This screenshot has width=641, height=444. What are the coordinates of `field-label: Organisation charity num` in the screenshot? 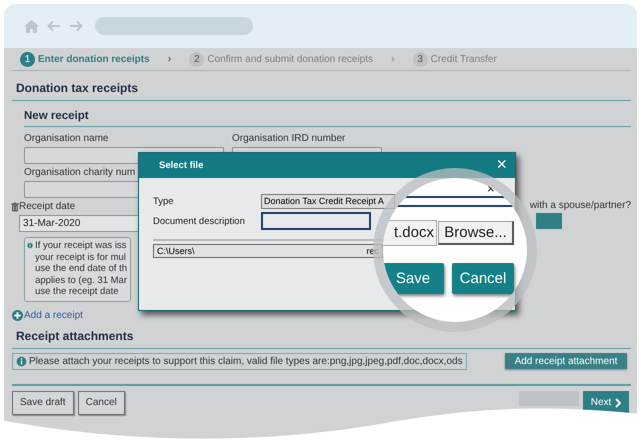 It's located at (80, 172).